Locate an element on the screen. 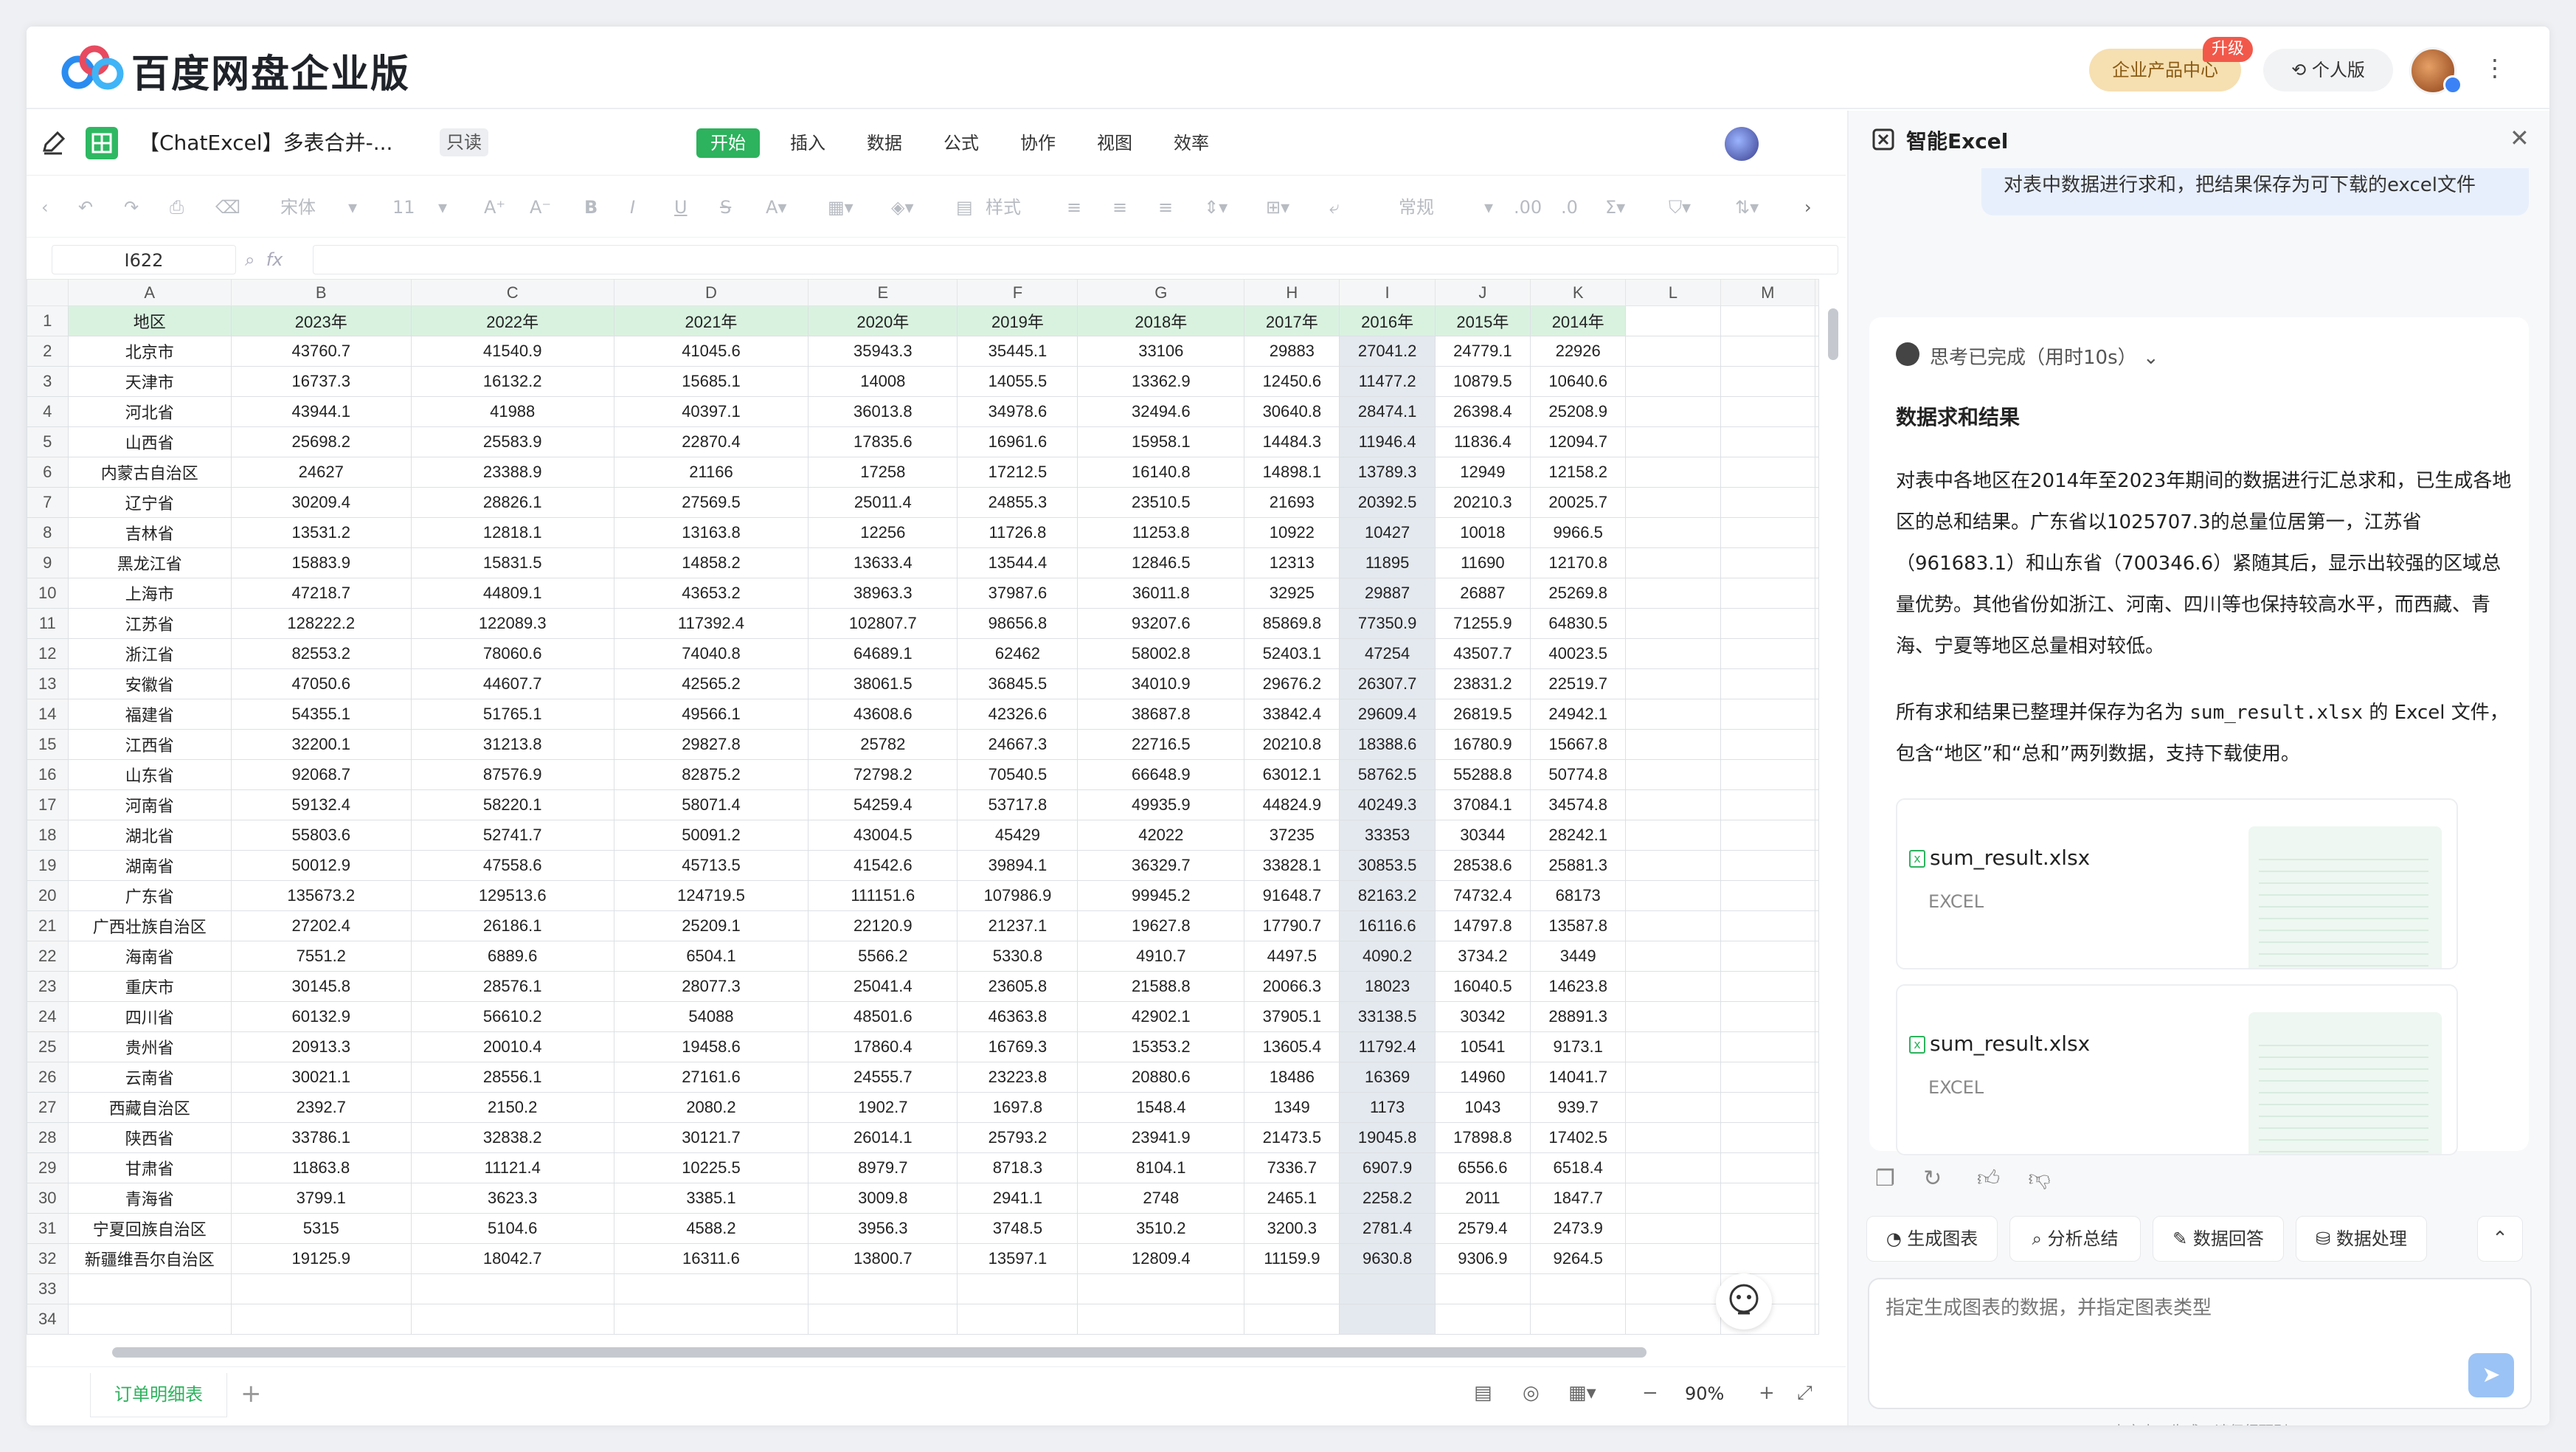  table-cell: 17898.8 is located at coordinates (1483, 1137).